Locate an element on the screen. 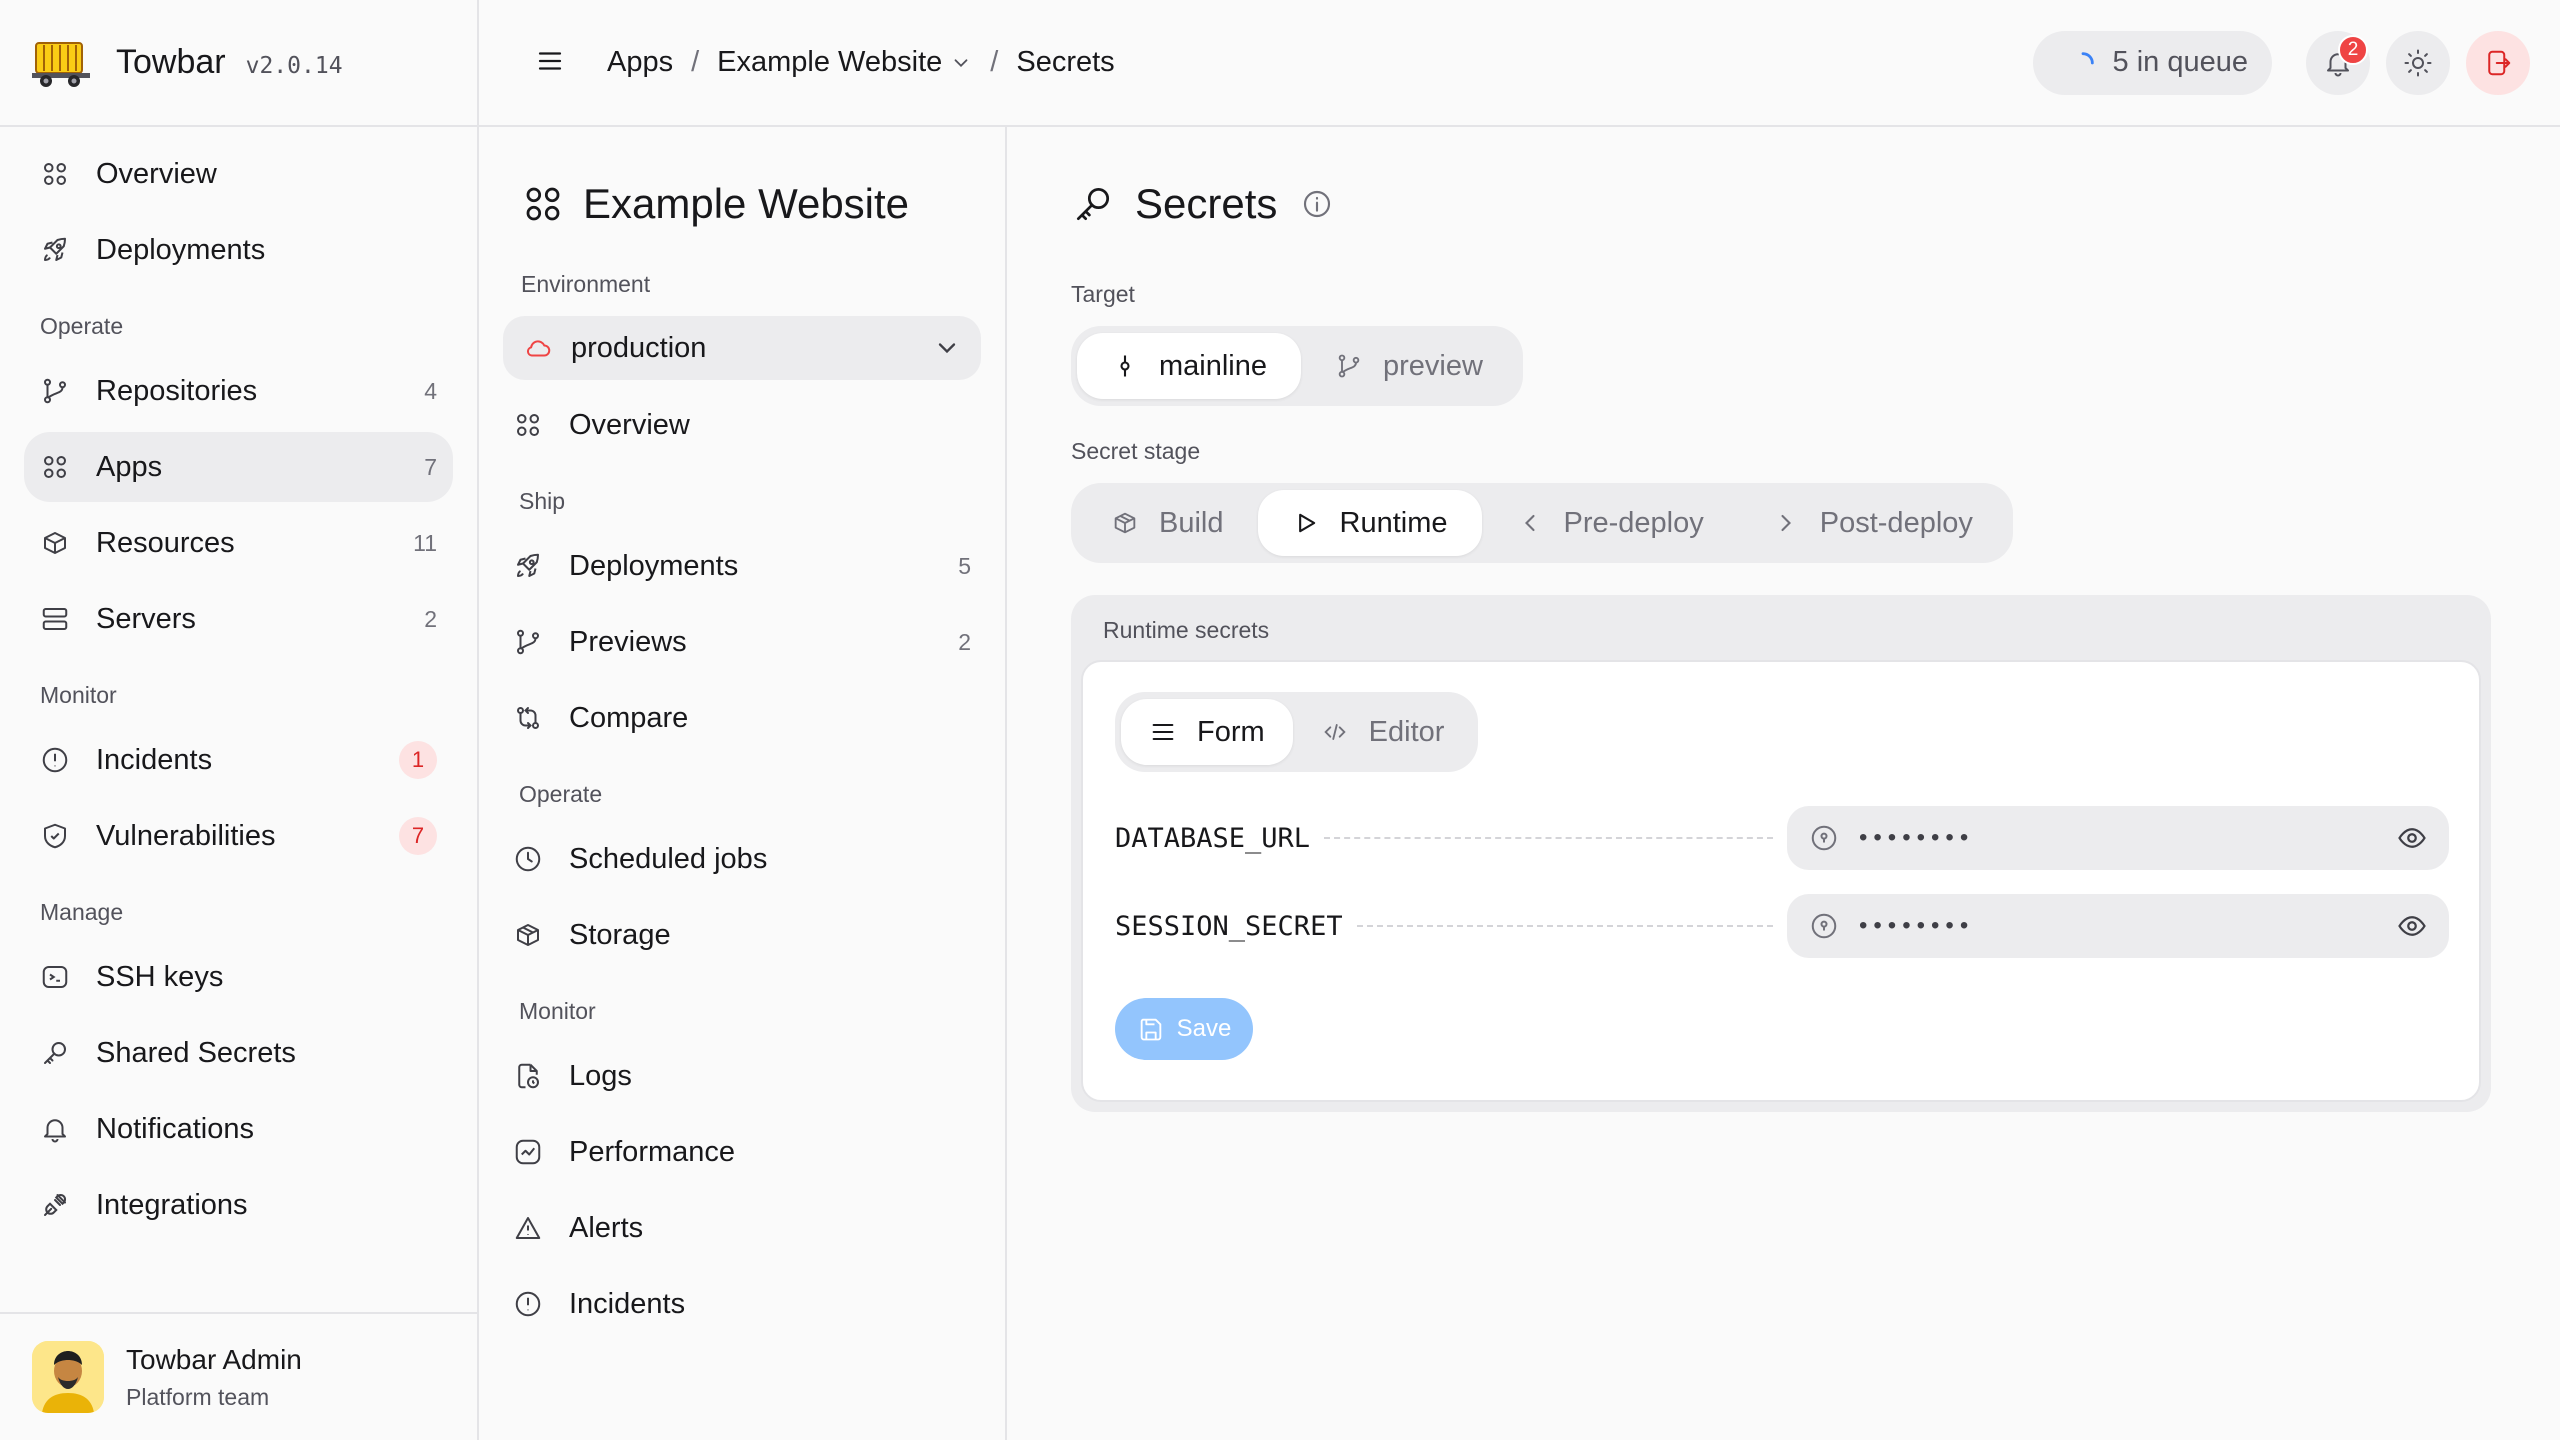  sidebar-item-incidents: Incidents 1 is located at coordinates (238, 760).